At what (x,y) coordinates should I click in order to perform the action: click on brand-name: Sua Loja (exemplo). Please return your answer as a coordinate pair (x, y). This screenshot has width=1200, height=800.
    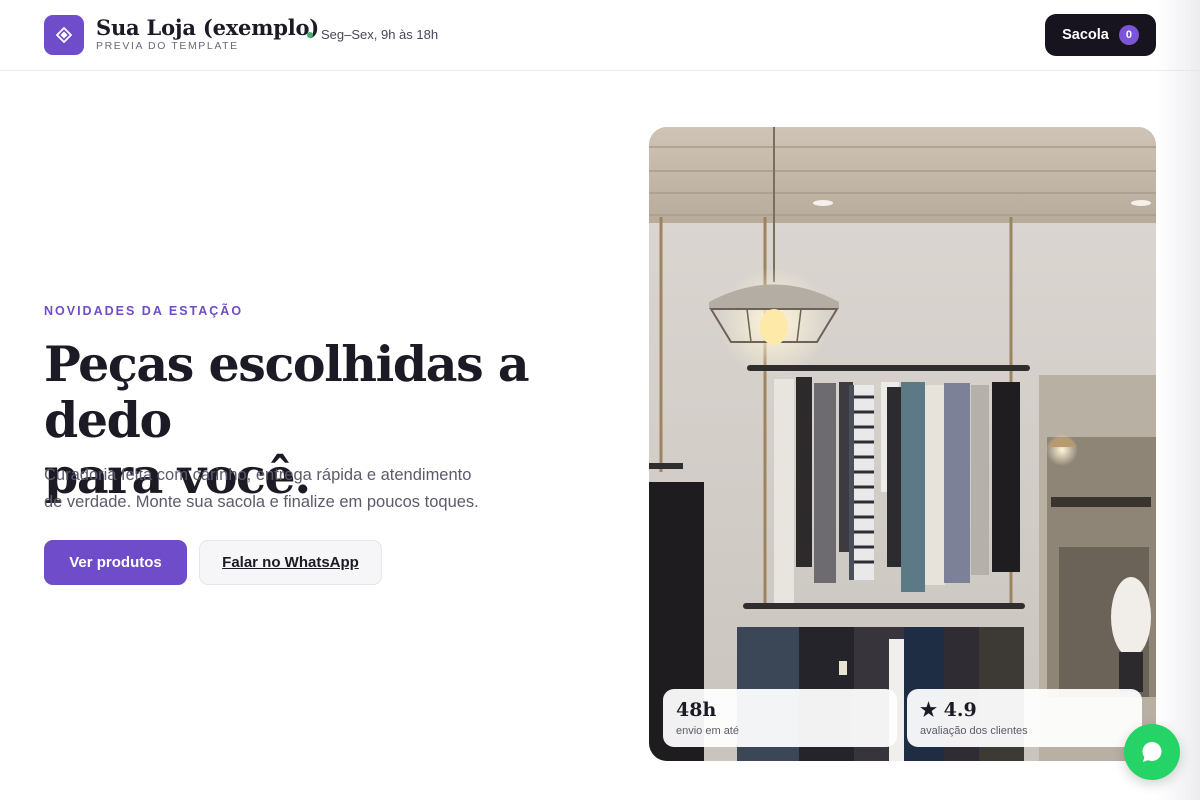
    Looking at the image, I should click on (207, 27).